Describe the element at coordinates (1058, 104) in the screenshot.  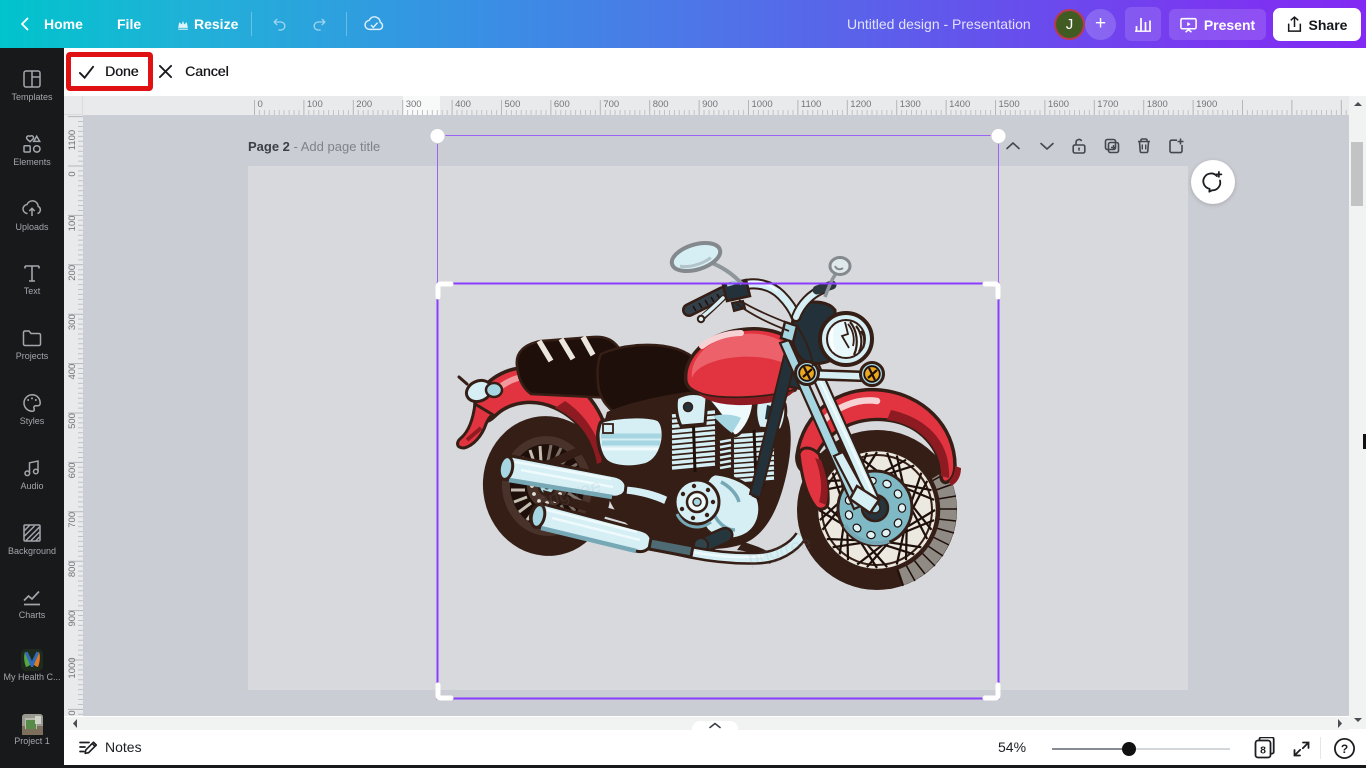
I see `svg-text: 1600` at that location.